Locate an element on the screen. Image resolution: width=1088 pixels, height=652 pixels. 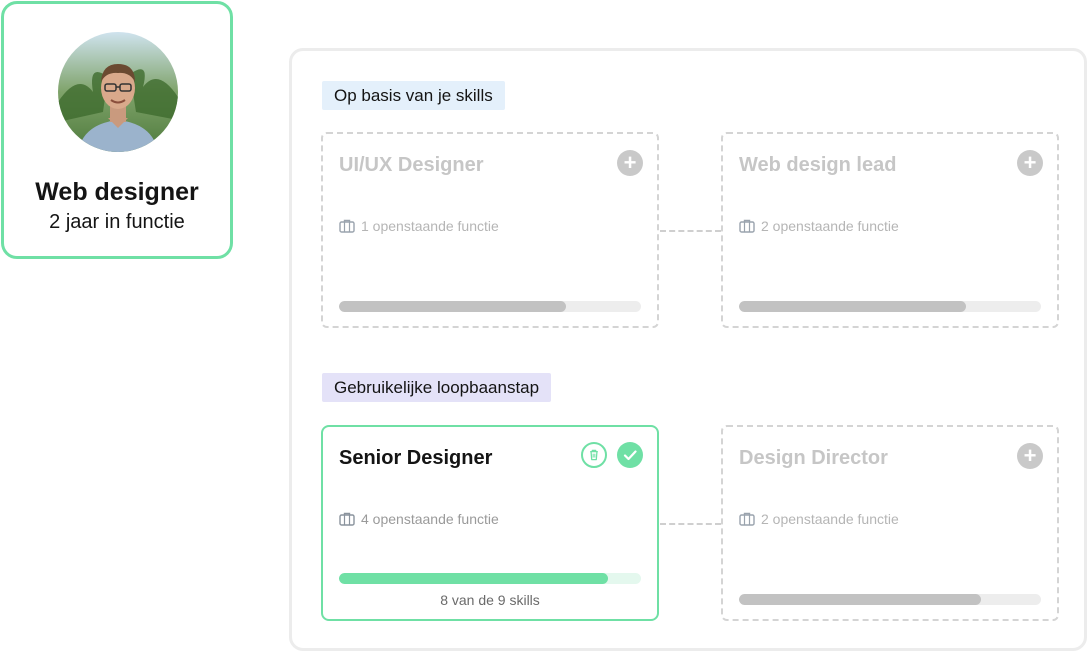
career-card-design-director: Design Director + 2 openstaande functie is located at coordinates (890, 523).